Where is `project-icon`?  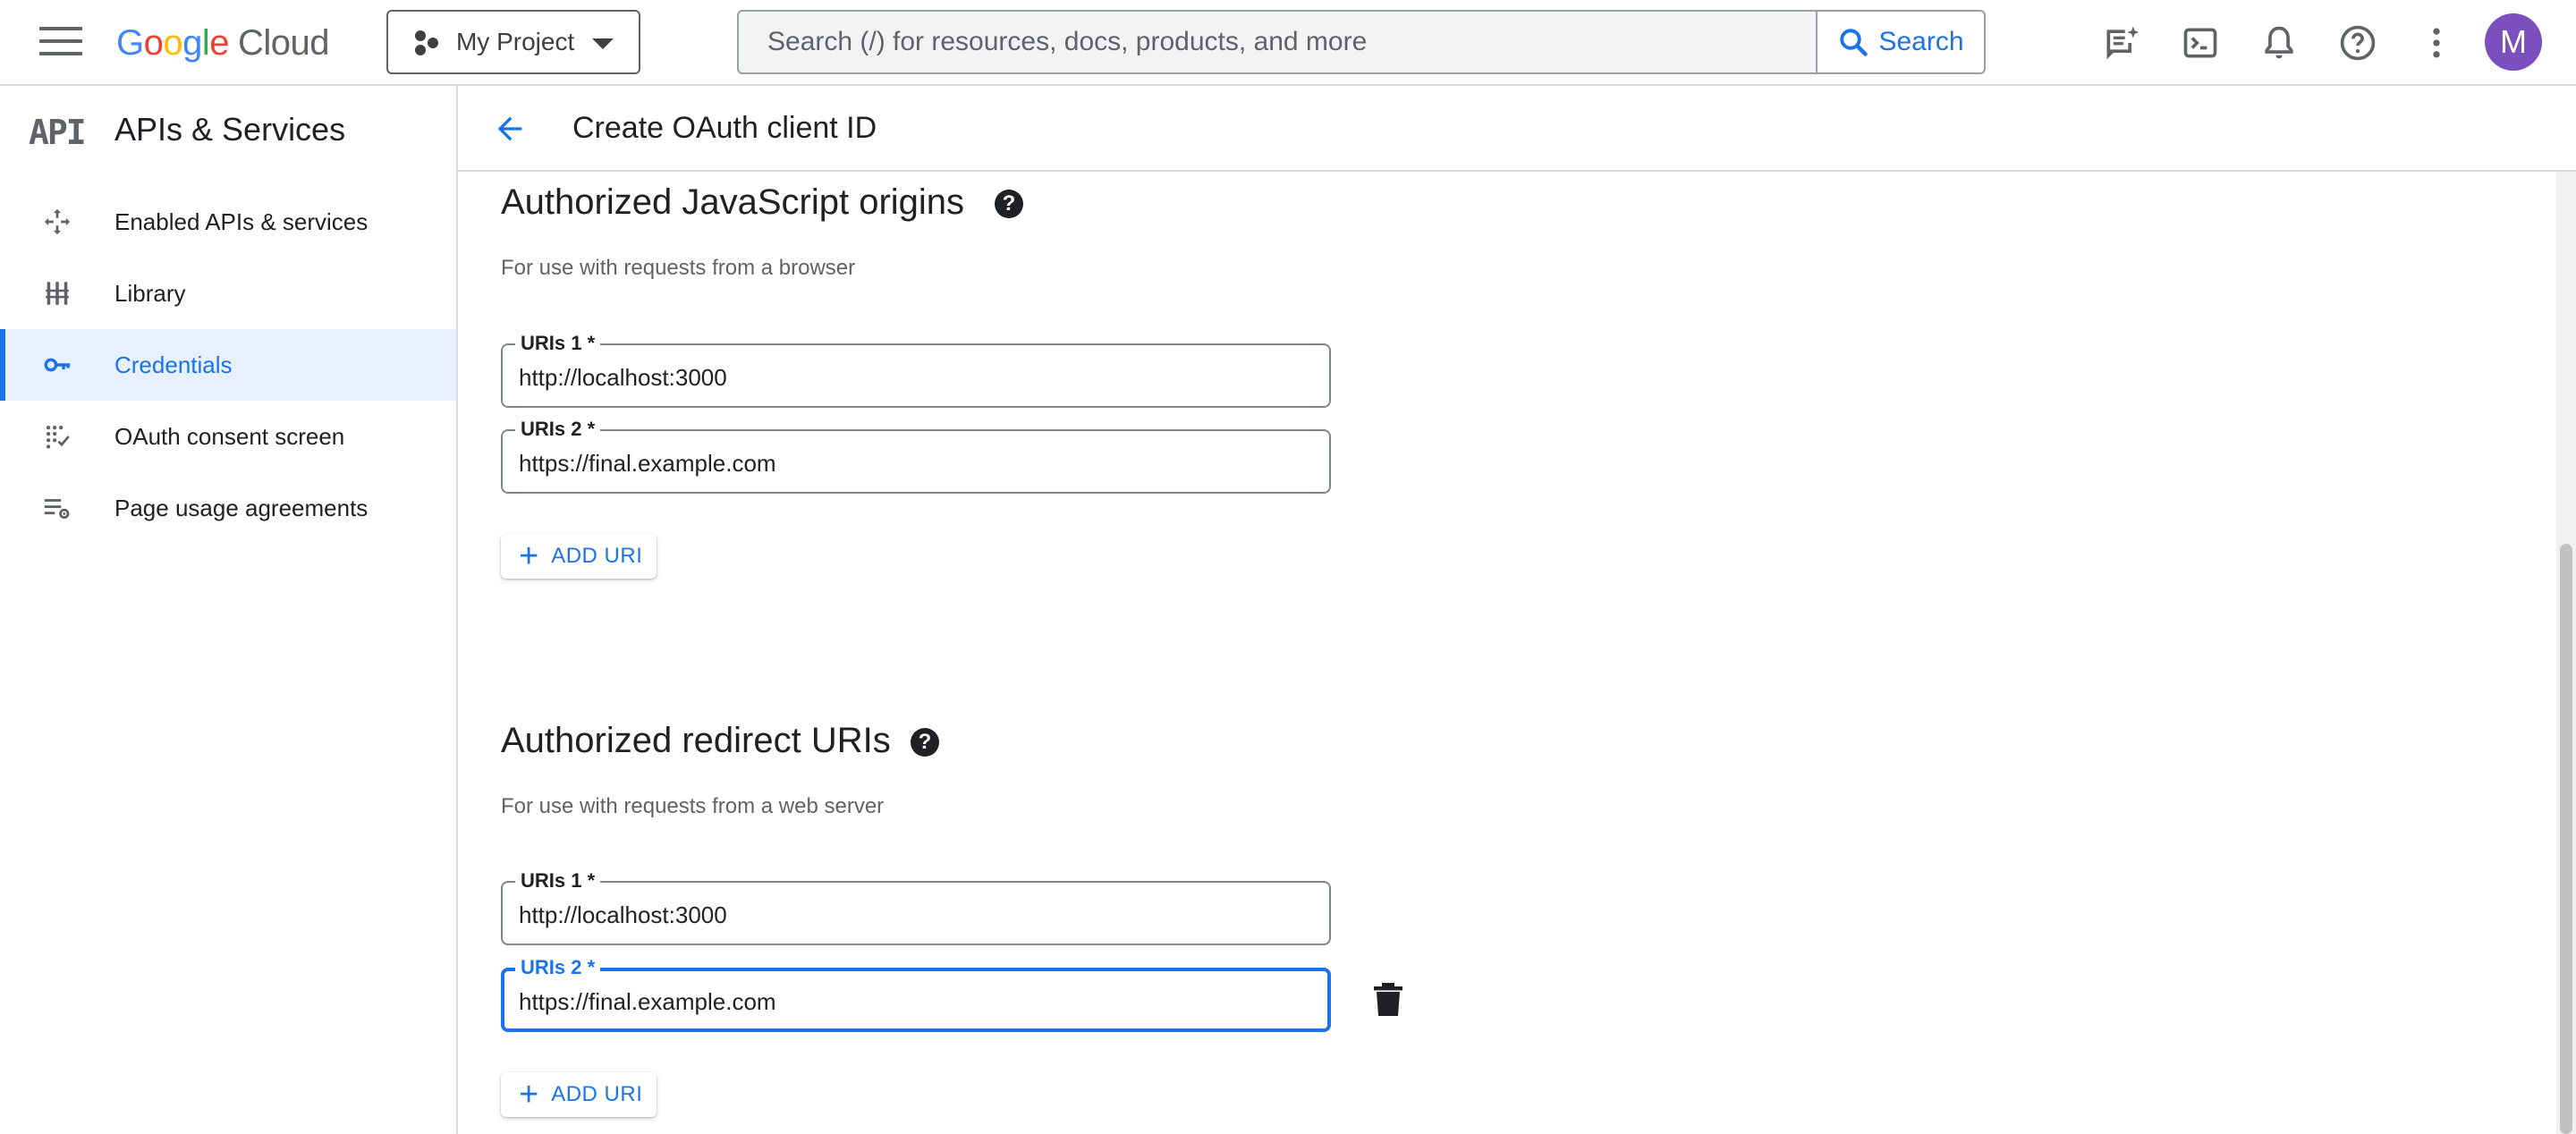
project-icon is located at coordinates (426, 42).